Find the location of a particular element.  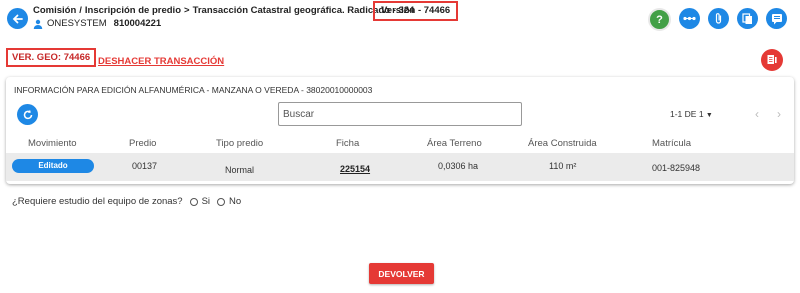

matricula-cell: 001-825948 is located at coordinates (676, 168).